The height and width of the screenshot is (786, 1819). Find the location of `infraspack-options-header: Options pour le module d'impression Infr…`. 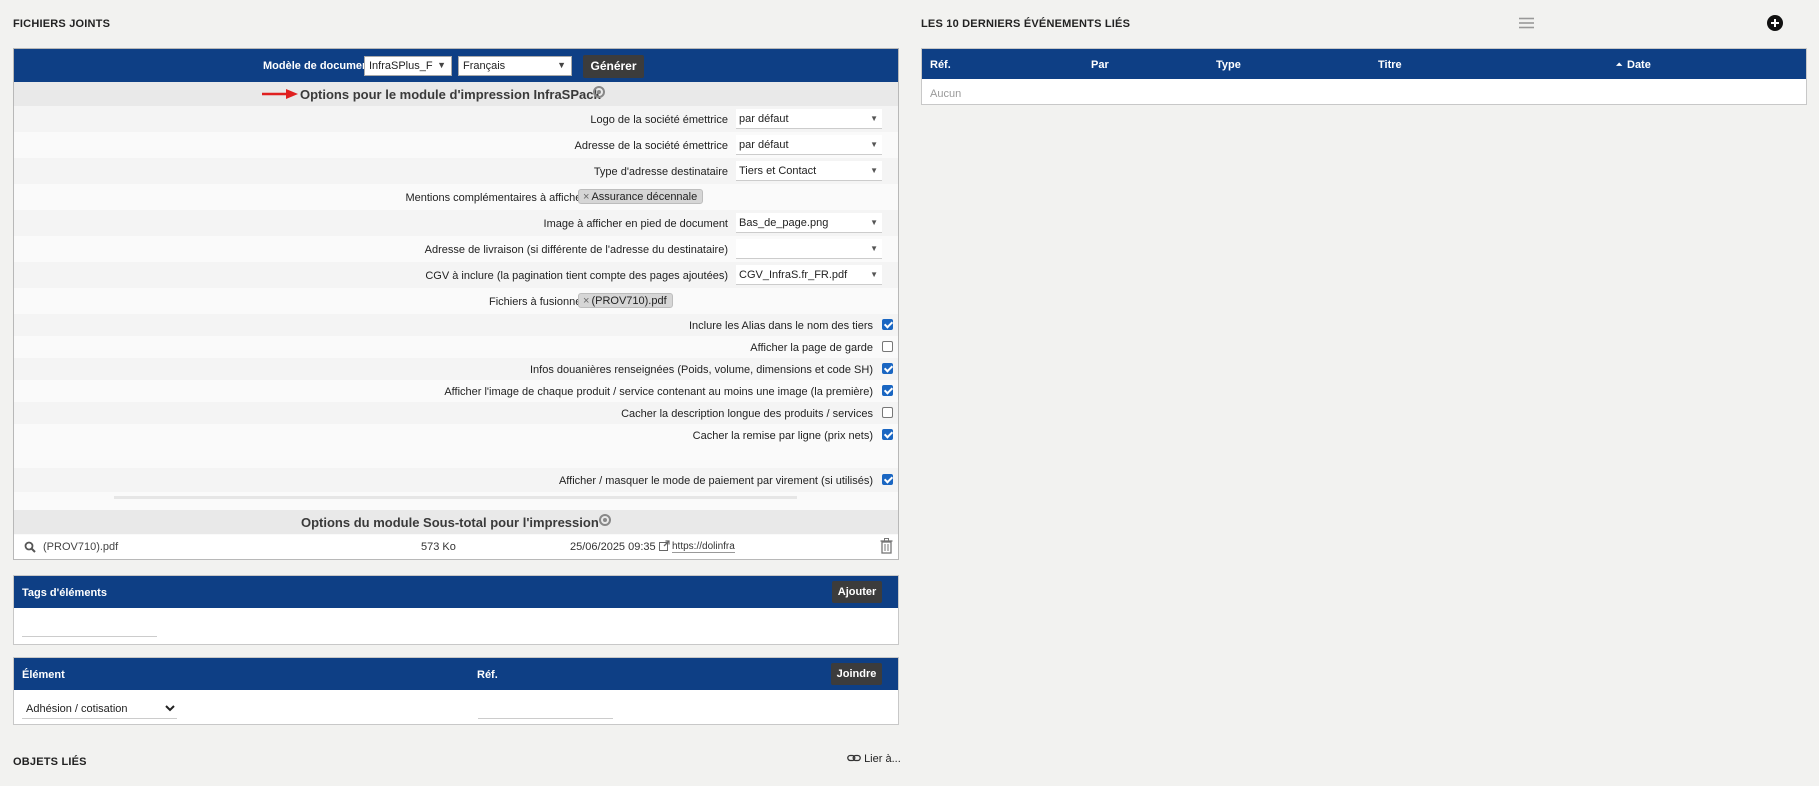

infraspack-options-header: Options pour le module d'impression Infr… is located at coordinates (456, 94).